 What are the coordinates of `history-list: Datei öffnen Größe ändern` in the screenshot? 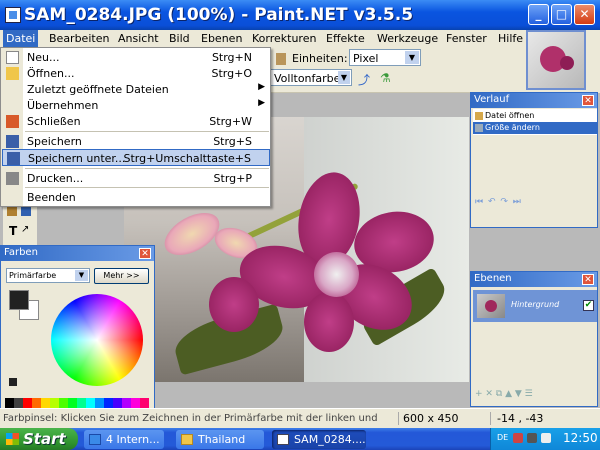 It's located at (535, 122).